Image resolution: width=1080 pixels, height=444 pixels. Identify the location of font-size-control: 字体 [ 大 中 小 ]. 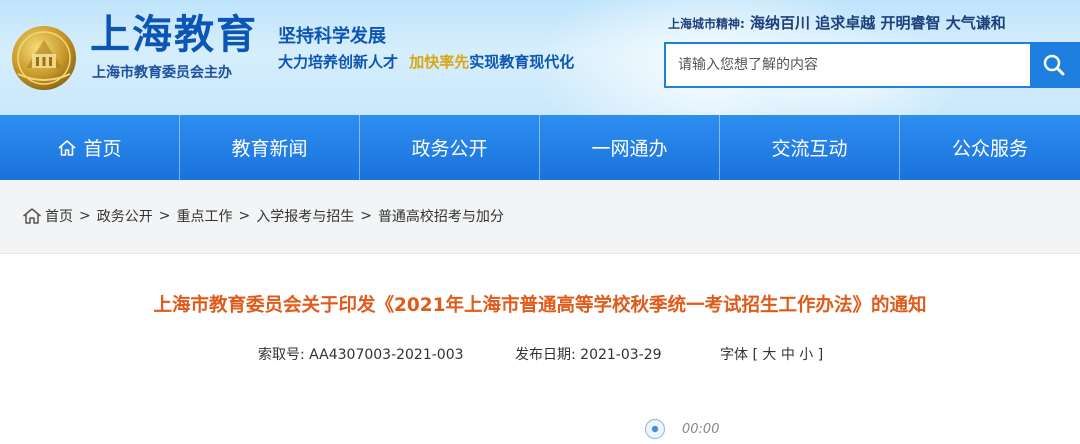
(771, 355).